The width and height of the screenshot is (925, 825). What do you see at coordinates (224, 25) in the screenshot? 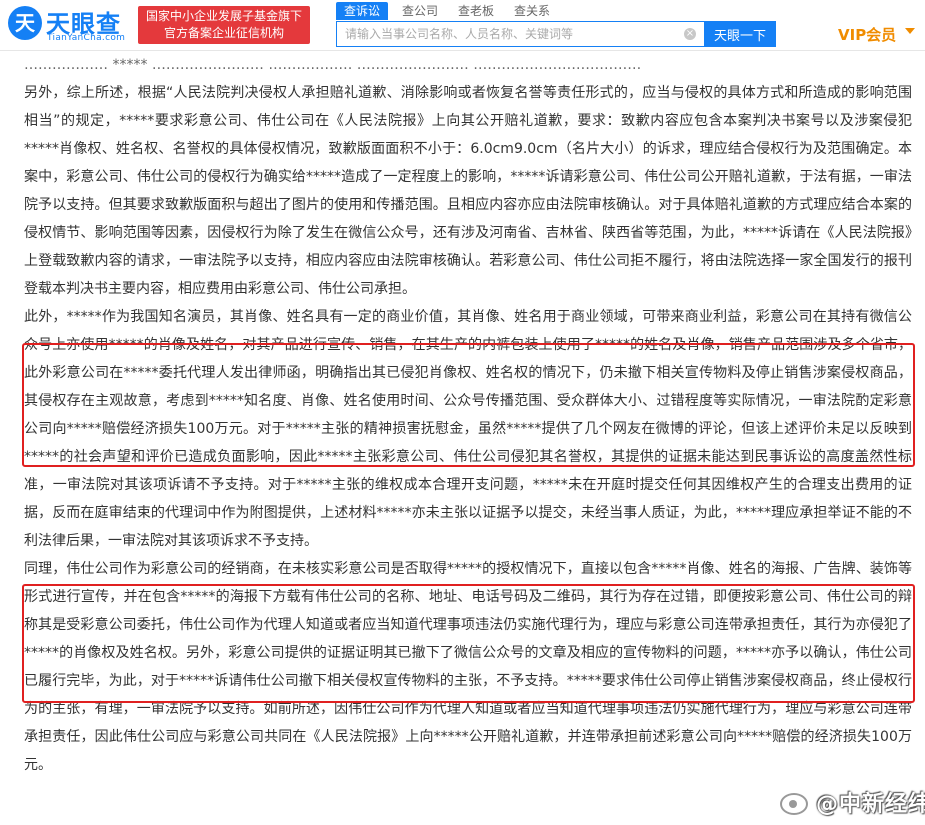
I see `slogan-badge: 国家中小企业发展子基金旗下 官方备案企业征信机构` at bounding box center [224, 25].